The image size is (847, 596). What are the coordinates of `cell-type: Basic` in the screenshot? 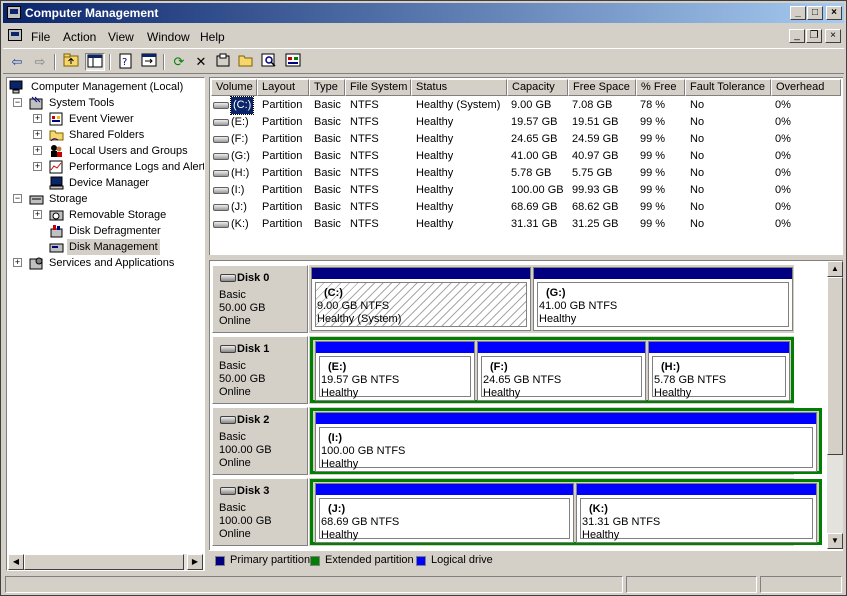 It's located at (327, 122).